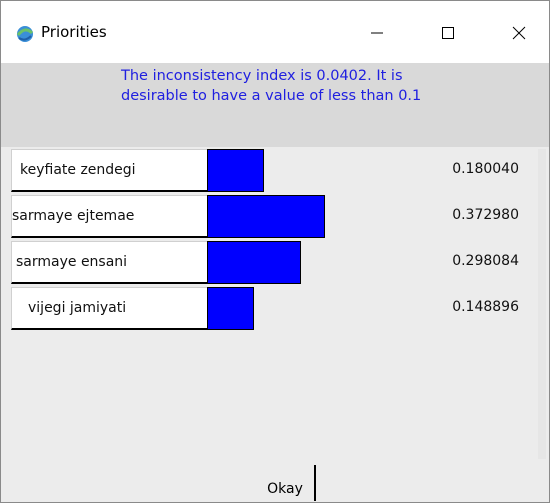 The image size is (550, 503). I want to click on priority-label: sarmaye ensani, so click(110, 262).